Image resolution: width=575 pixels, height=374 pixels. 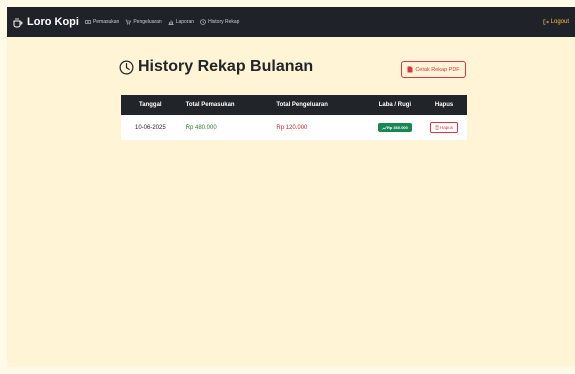 I want to click on nav-item-laporan: Laporan, so click(x=181, y=22).